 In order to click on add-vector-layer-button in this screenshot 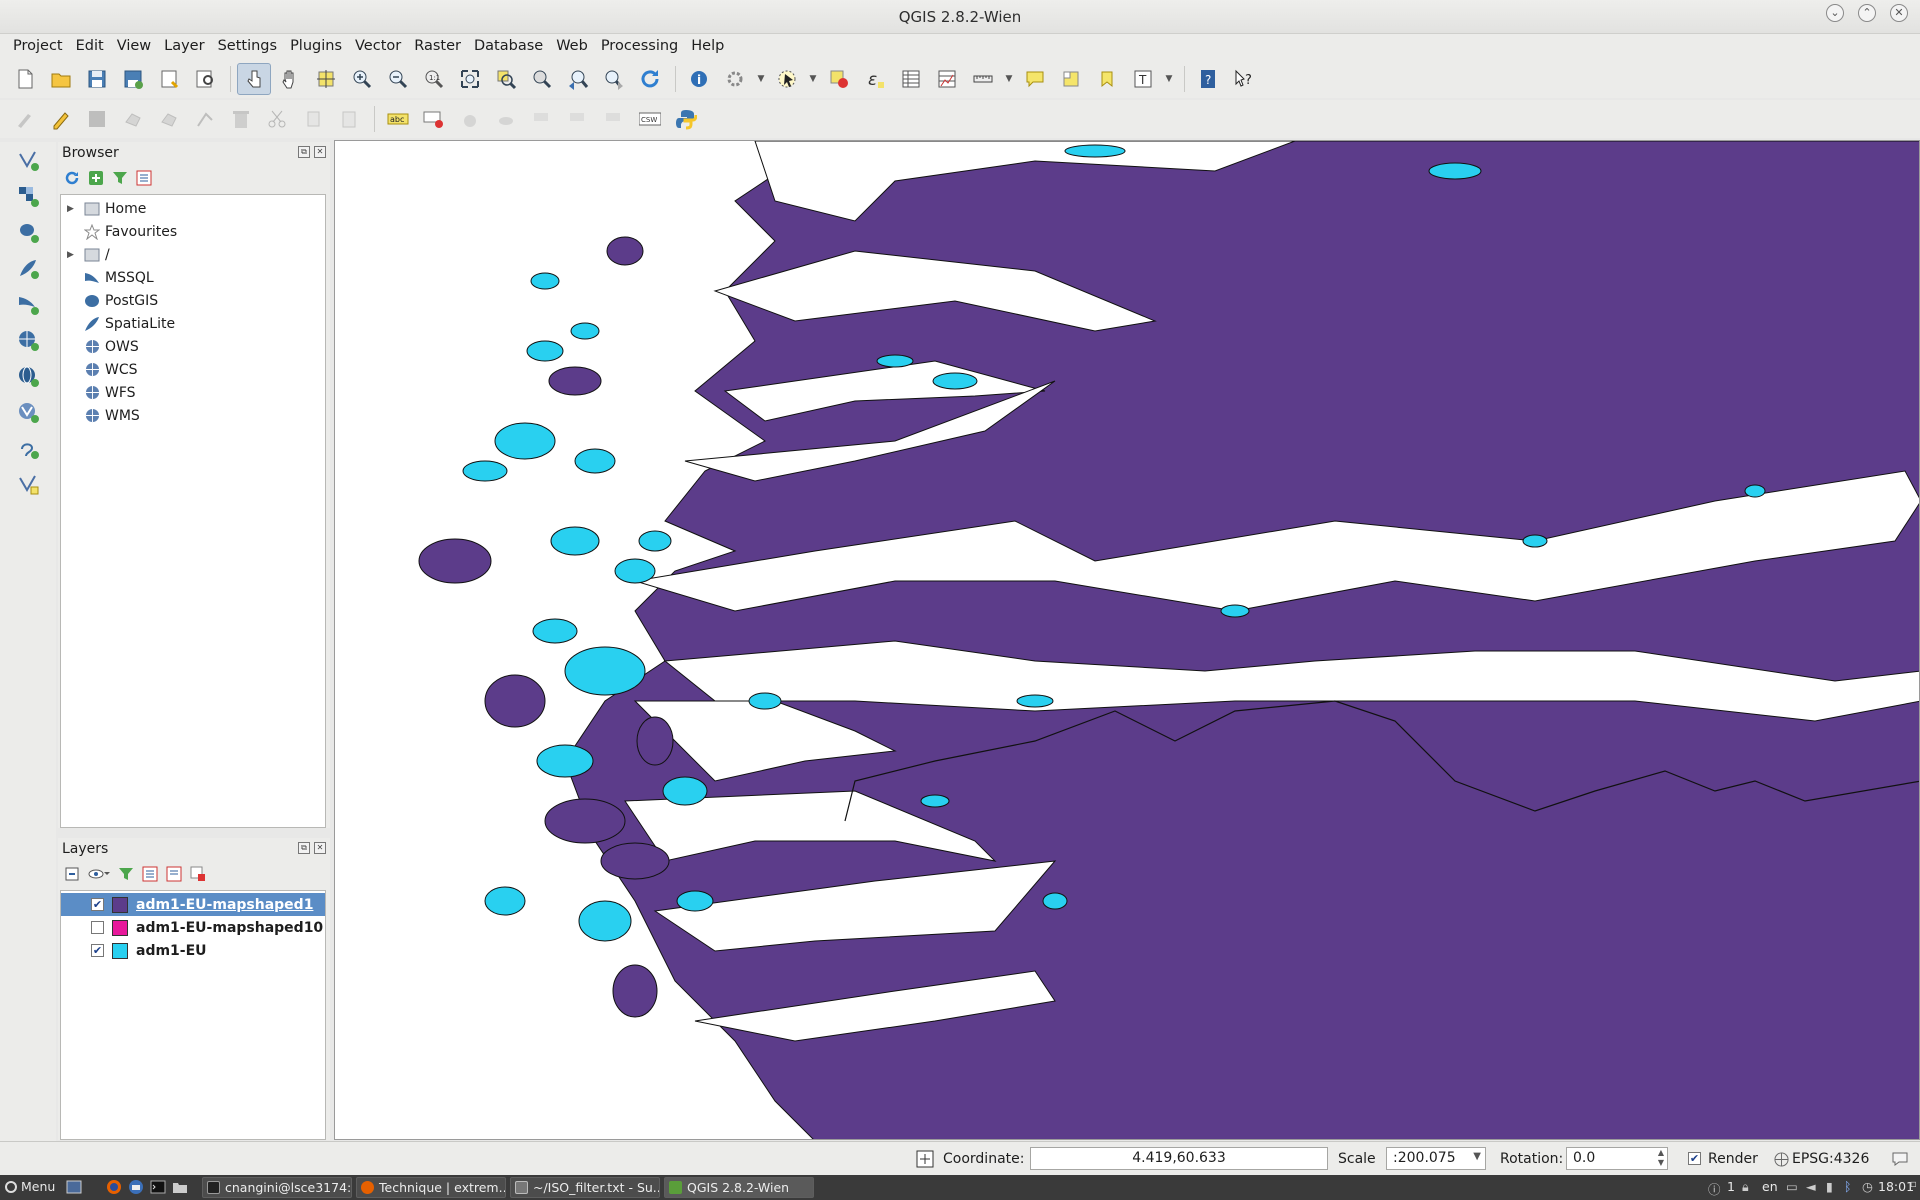, I will do `click(28, 160)`.